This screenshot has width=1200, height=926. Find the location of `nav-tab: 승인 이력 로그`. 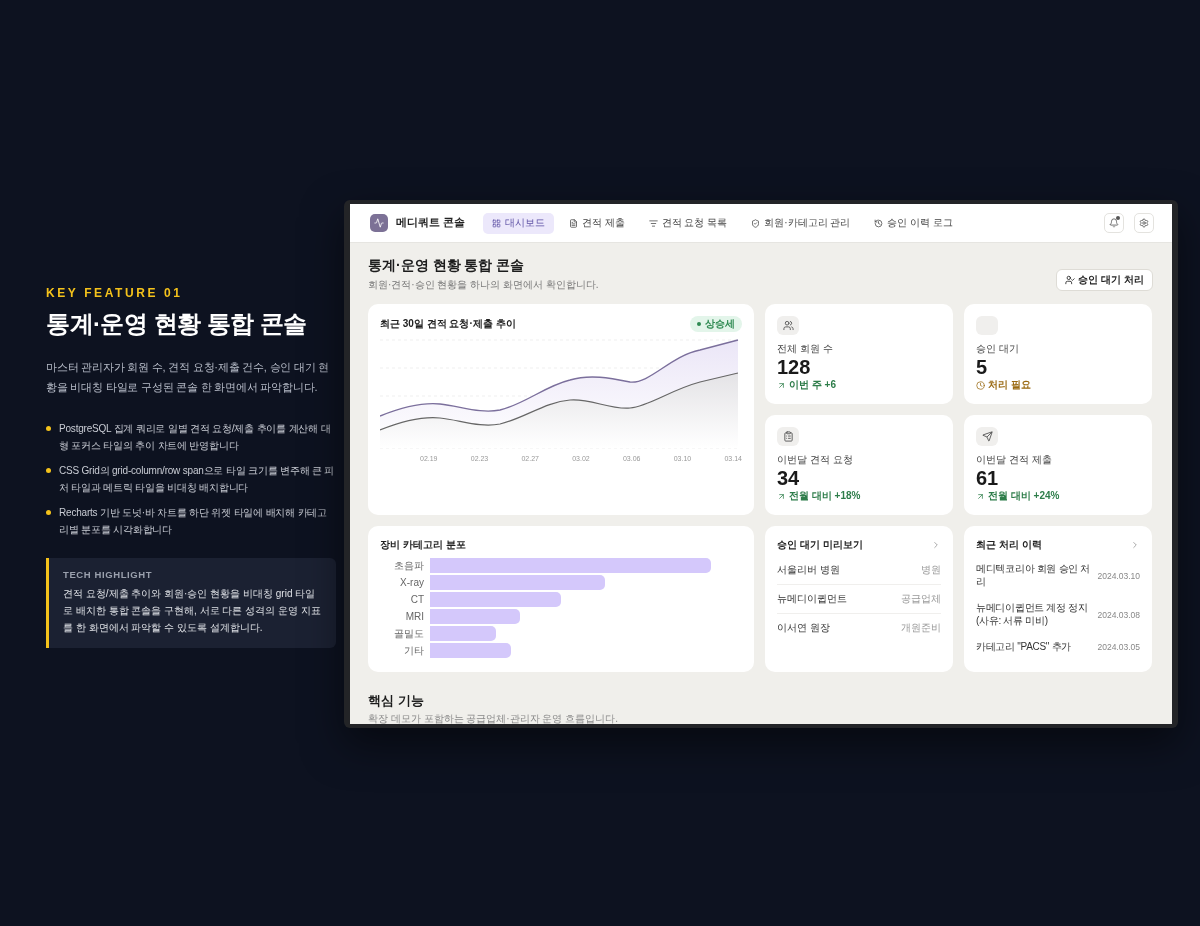

nav-tab: 승인 이력 로그 is located at coordinates (913, 223).